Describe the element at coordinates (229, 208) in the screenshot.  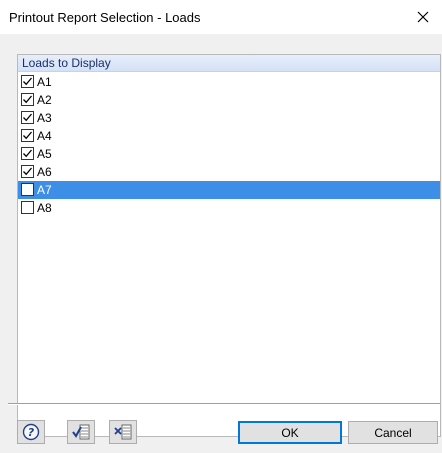
I see `list-item: A8` at that location.